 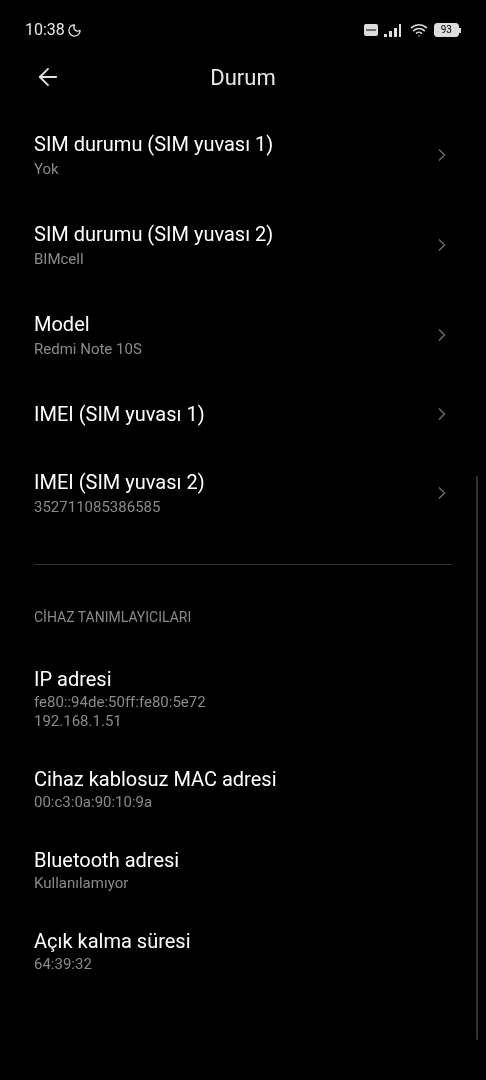 I want to click on item-value: Kullanılamıyor, so click(x=82, y=883).